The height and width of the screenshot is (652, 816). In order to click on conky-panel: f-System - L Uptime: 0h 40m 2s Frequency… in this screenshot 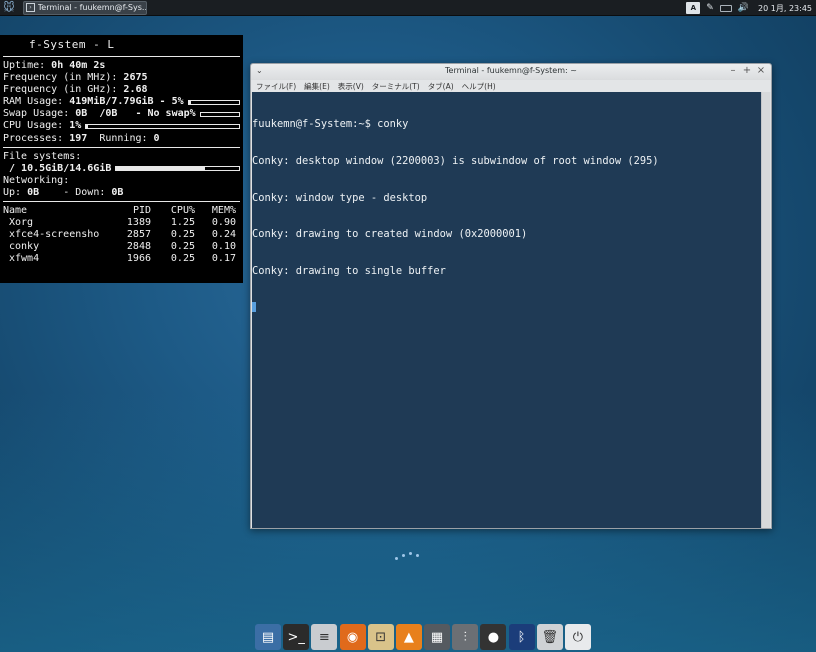, I will do `click(121, 159)`.